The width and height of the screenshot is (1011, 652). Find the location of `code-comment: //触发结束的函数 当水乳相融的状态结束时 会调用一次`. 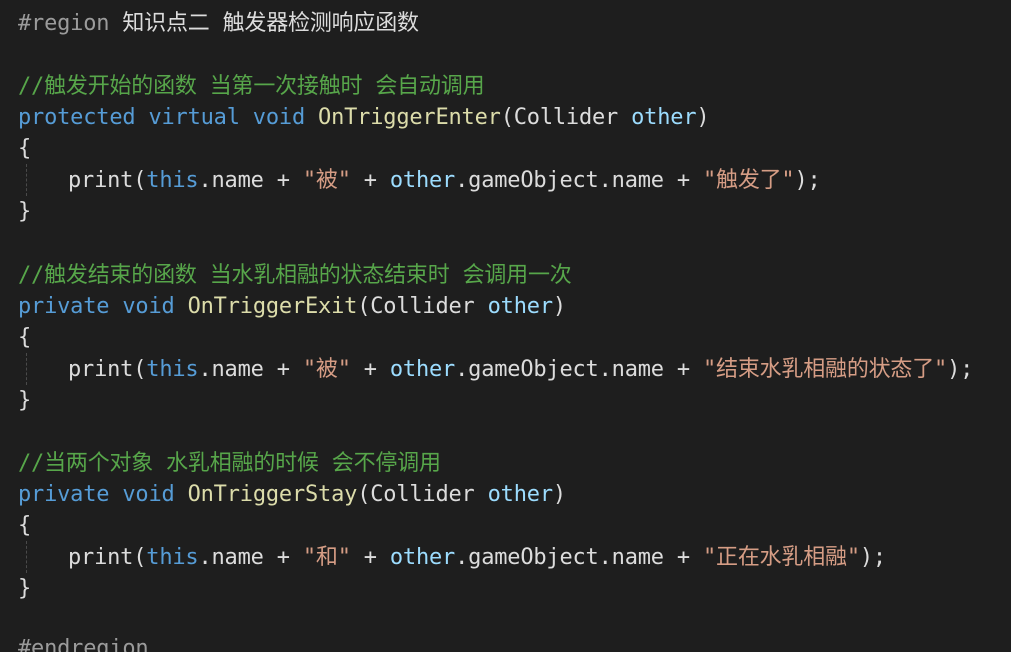

code-comment: //触发结束的函数 当水乳相融的状态结束时 会调用一次 is located at coordinates (295, 275).